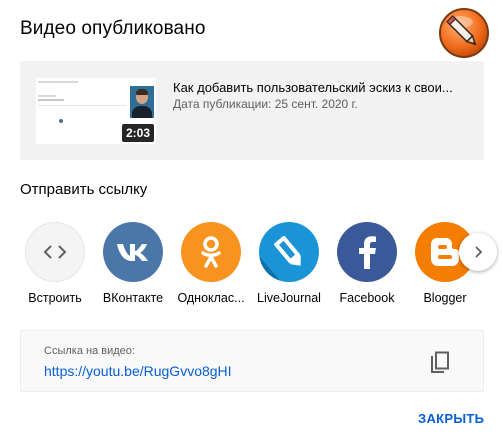 The image size is (502, 441). Describe the element at coordinates (137, 133) in the screenshot. I see `video-duration: 2:03` at that location.